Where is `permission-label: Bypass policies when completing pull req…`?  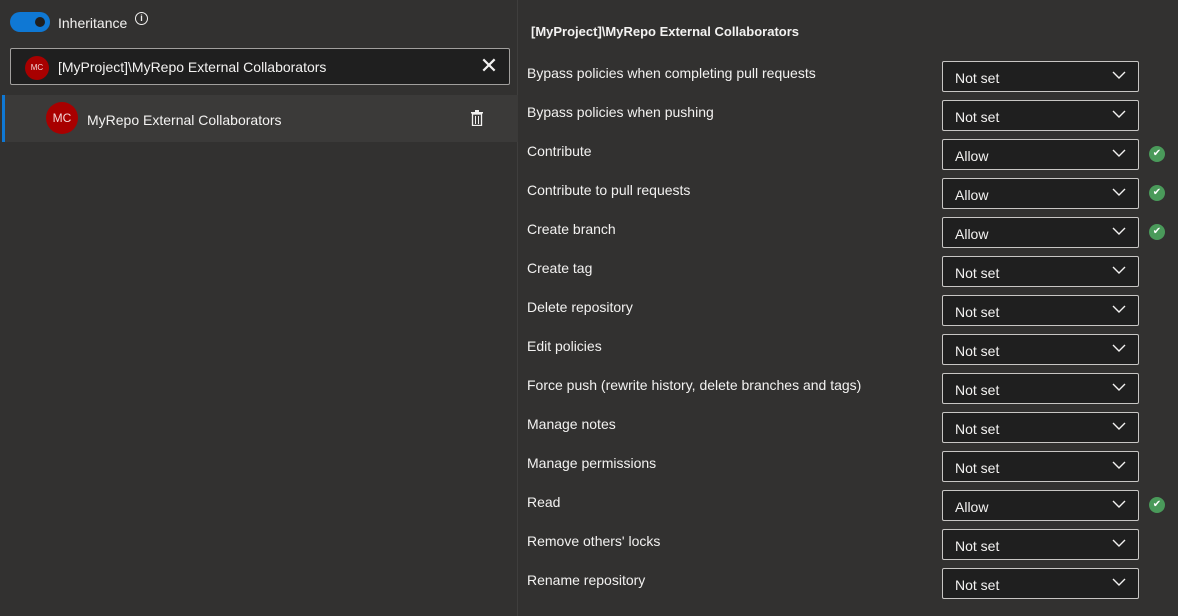 permission-label: Bypass policies when completing pull req… is located at coordinates (671, 73).